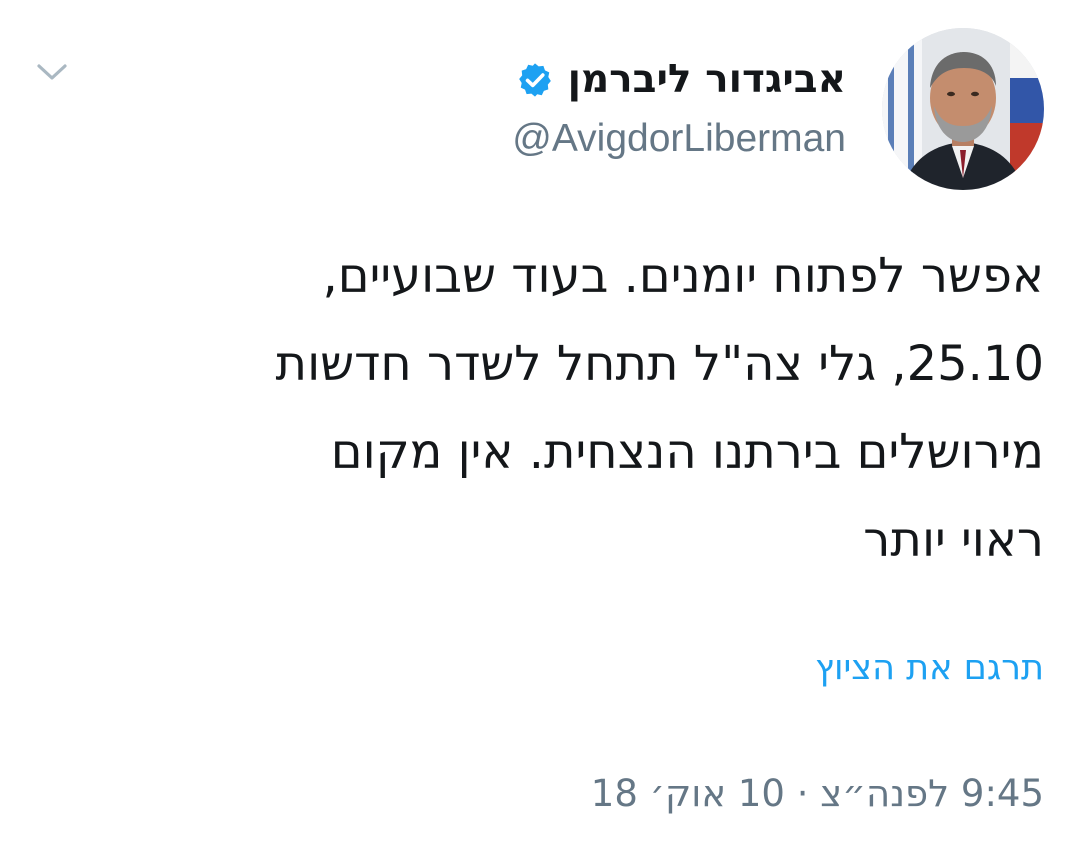  Describe the element at coordinates (707, 80) in the screenshot. I see `author-display-name: אביגדור ליברמן` at that location.